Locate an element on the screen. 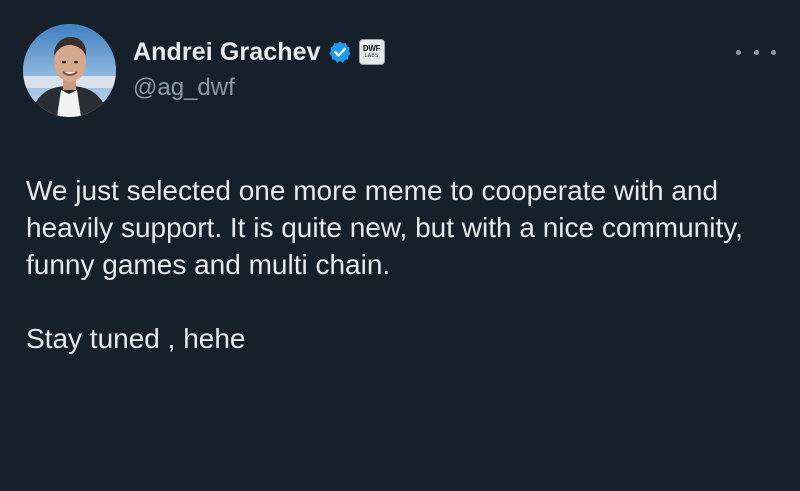 This screenshot has height=491, width=800. name-row: Andrei Grachev DWF LABS is located at coordinates (259, 52).